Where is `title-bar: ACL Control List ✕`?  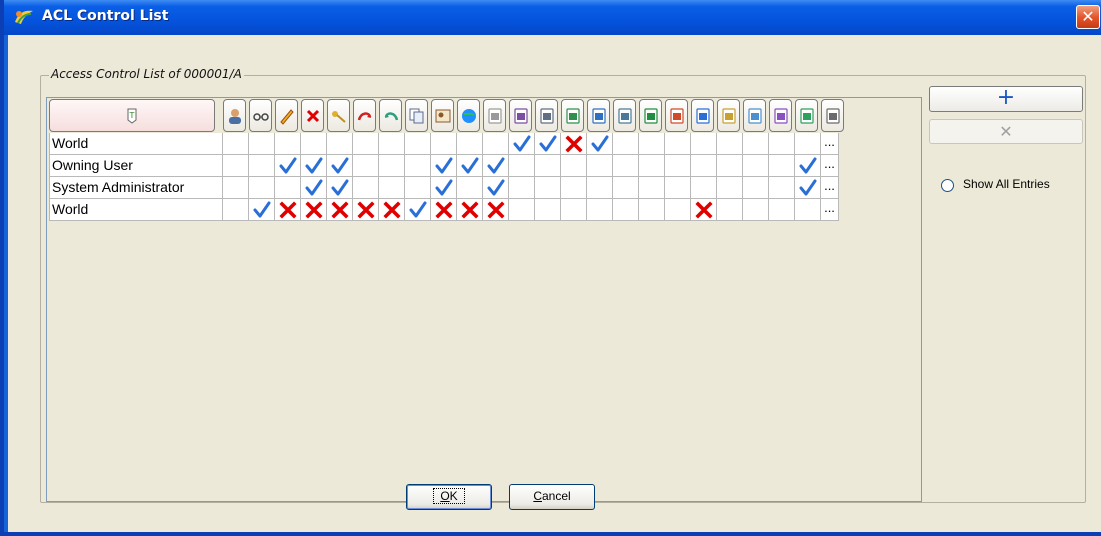 title-bar: ACL Control List ✕ is located at coordinates (552, 17).